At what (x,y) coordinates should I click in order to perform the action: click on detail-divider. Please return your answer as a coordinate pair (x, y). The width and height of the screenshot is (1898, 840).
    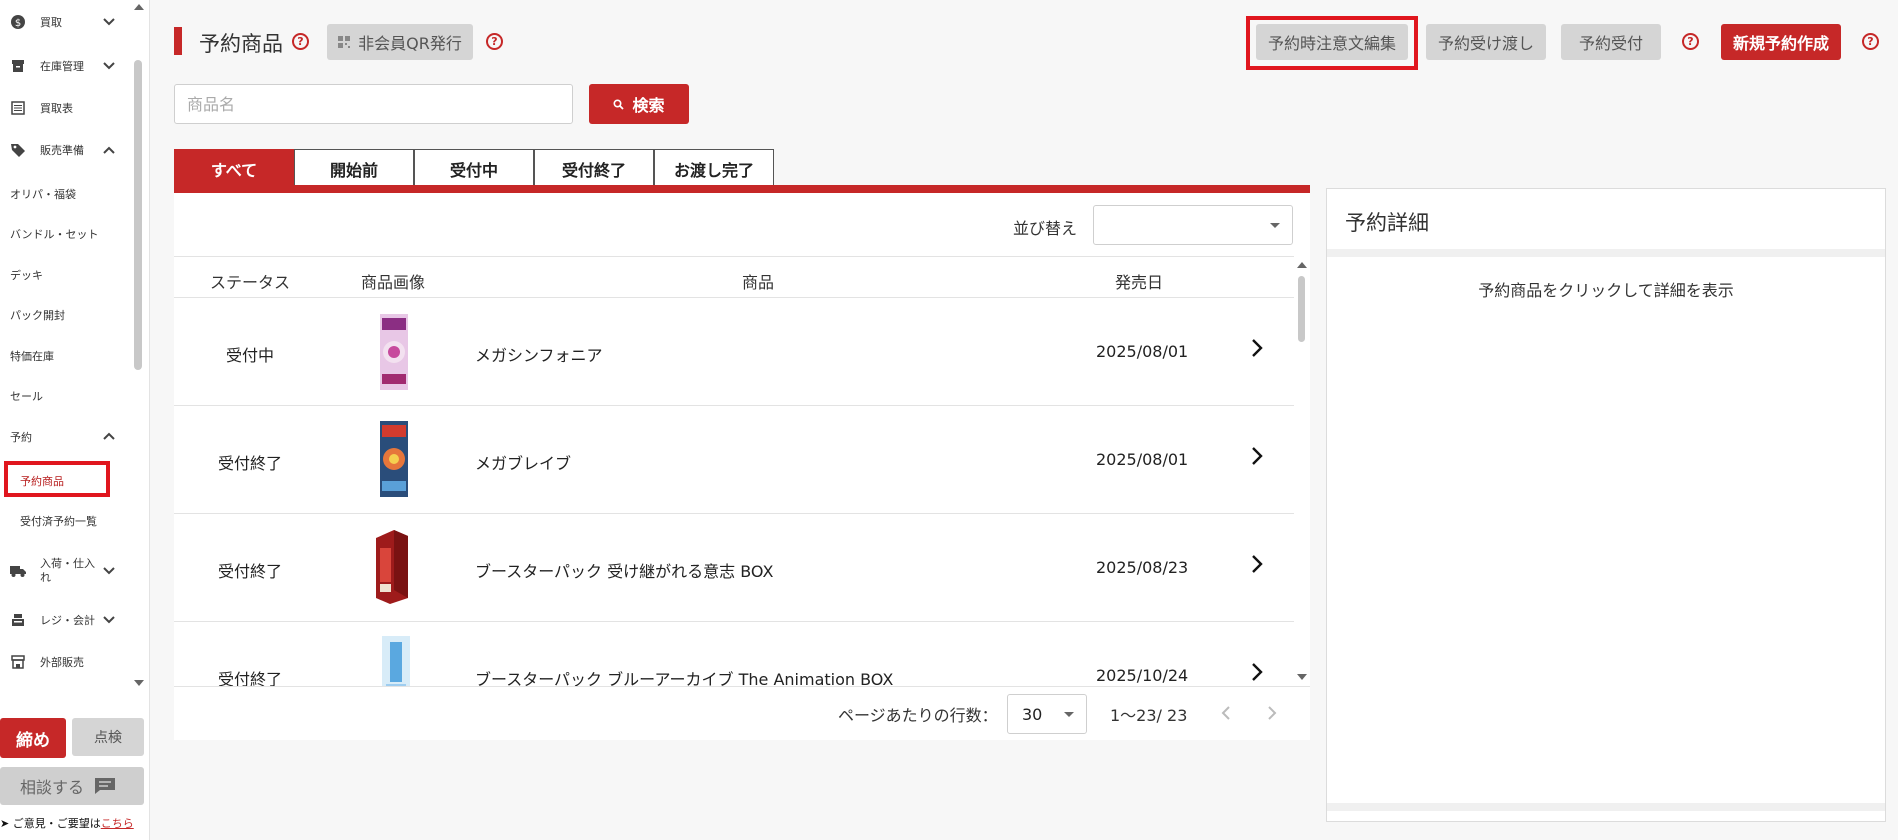
    Looking at the image, I should click on (1606, 253).